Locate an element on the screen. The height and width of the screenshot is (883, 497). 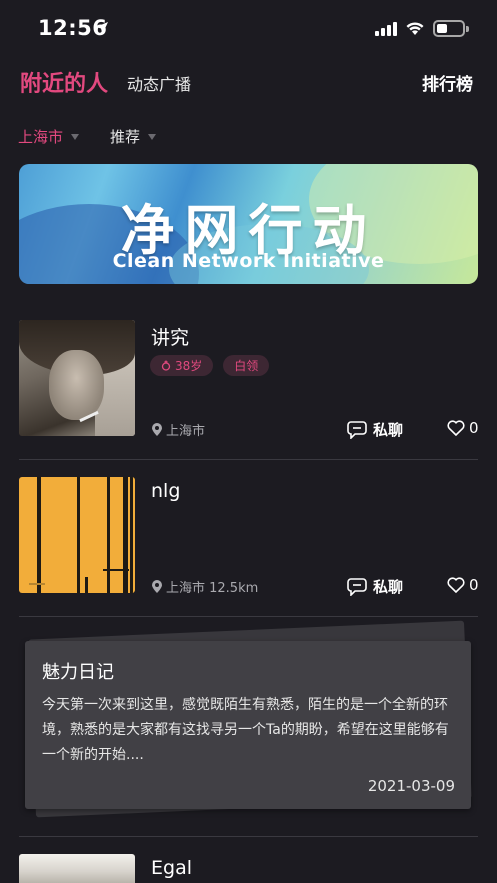
job-label: 白领 is located at coordinates (246, 366).